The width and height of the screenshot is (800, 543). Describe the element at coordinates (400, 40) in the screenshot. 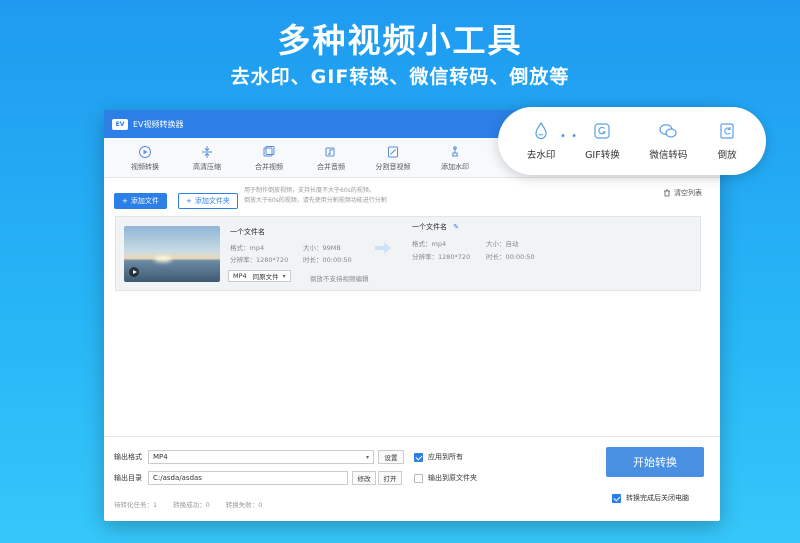

I see `banner-title: 多种视频小工具` at that location.